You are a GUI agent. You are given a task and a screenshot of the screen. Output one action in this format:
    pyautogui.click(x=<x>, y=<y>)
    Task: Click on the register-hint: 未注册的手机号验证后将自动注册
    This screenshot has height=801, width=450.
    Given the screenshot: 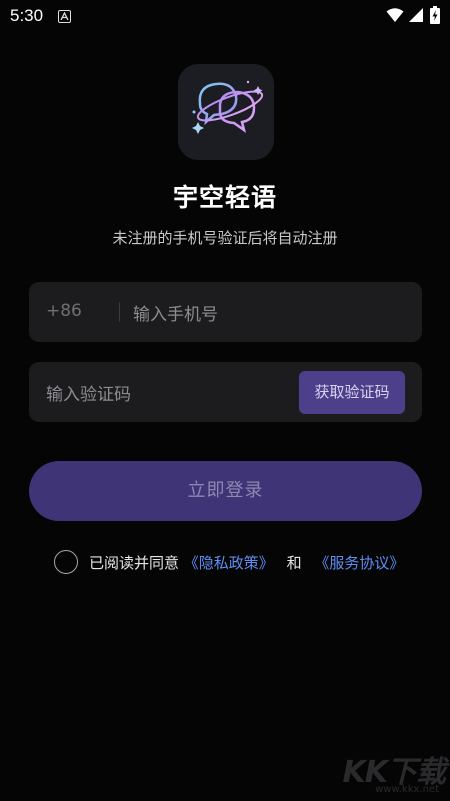 What is the action you would take?
    pyautogui.click(x=225, y=238)
    